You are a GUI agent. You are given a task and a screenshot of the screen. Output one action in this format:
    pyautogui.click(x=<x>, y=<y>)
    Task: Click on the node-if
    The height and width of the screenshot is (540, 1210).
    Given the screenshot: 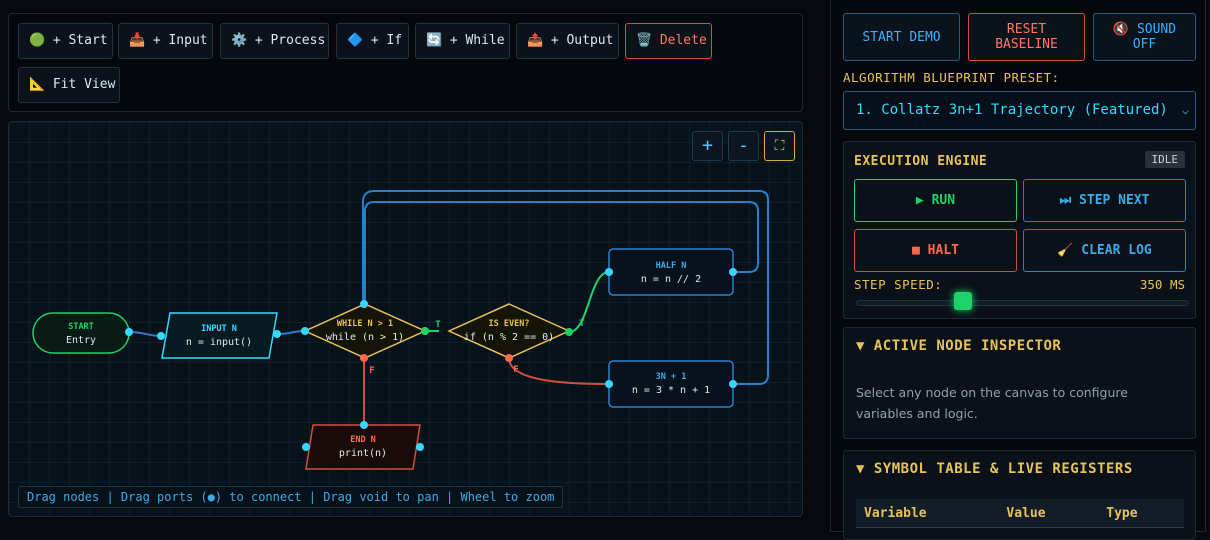 What is the action you would take?
    pyautogui.click(x=509, y=331)
    